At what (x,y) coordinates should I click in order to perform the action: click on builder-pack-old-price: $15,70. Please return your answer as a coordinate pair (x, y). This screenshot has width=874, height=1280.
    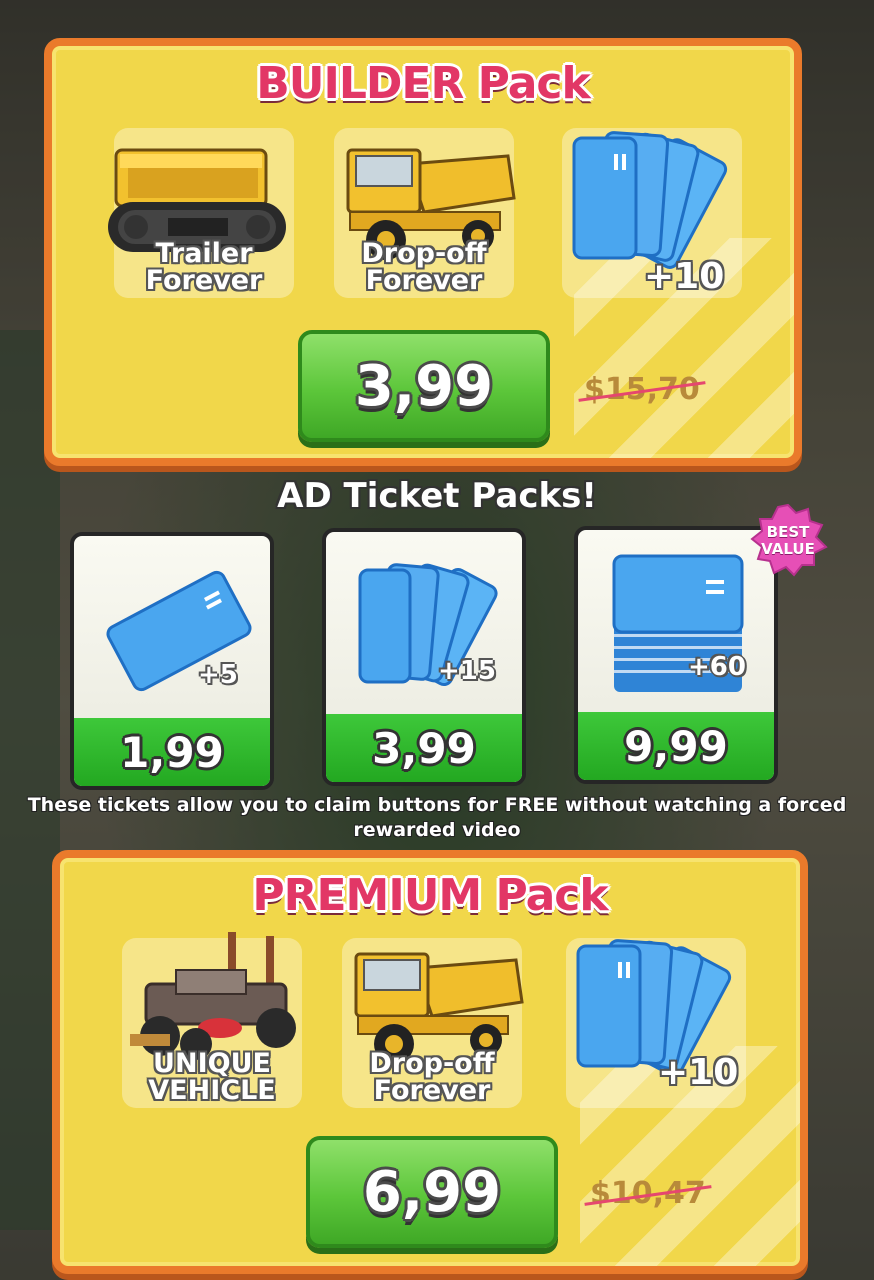
    Looking at the image, I should click on (642, 389).